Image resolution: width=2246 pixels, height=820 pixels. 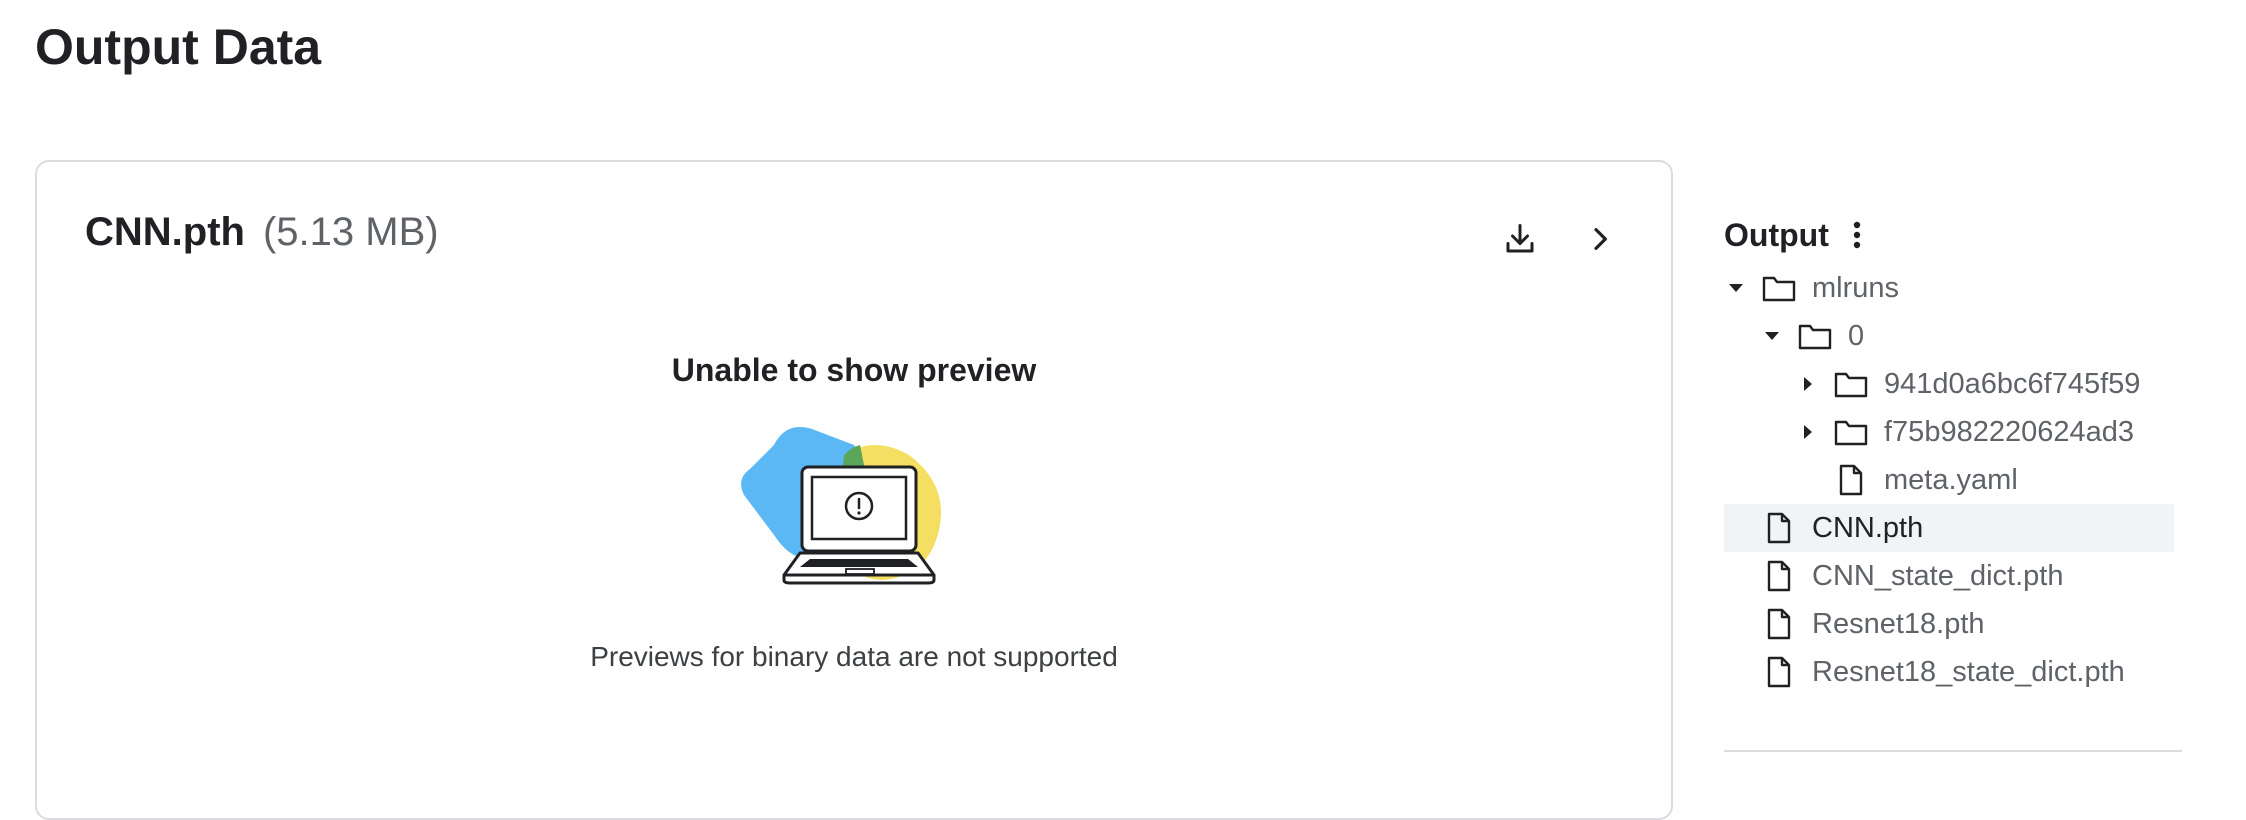 What do you see at coordinates (1560, 239) in the screenshot?
I see `file-actions` at bounding box center [1560, 239].